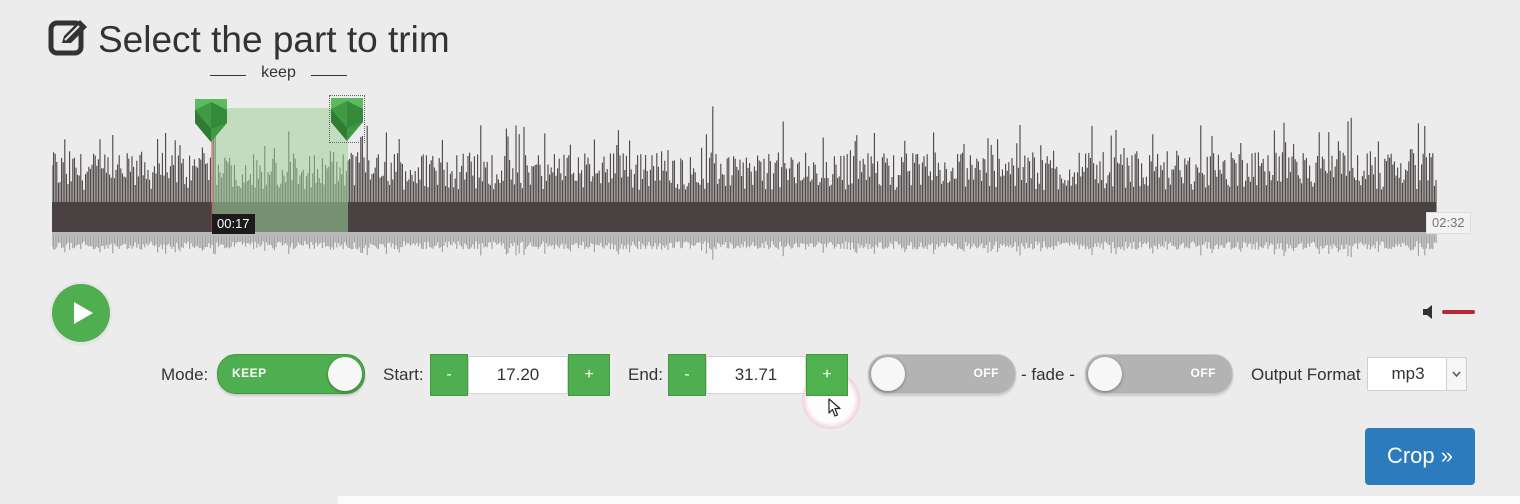 The height and width of the screenshot is (504, 1520). What do you see at coordinates (1420, 456) in the screenshot?
I see `crop-button: Crop »` at bounding box center [1420, 456].